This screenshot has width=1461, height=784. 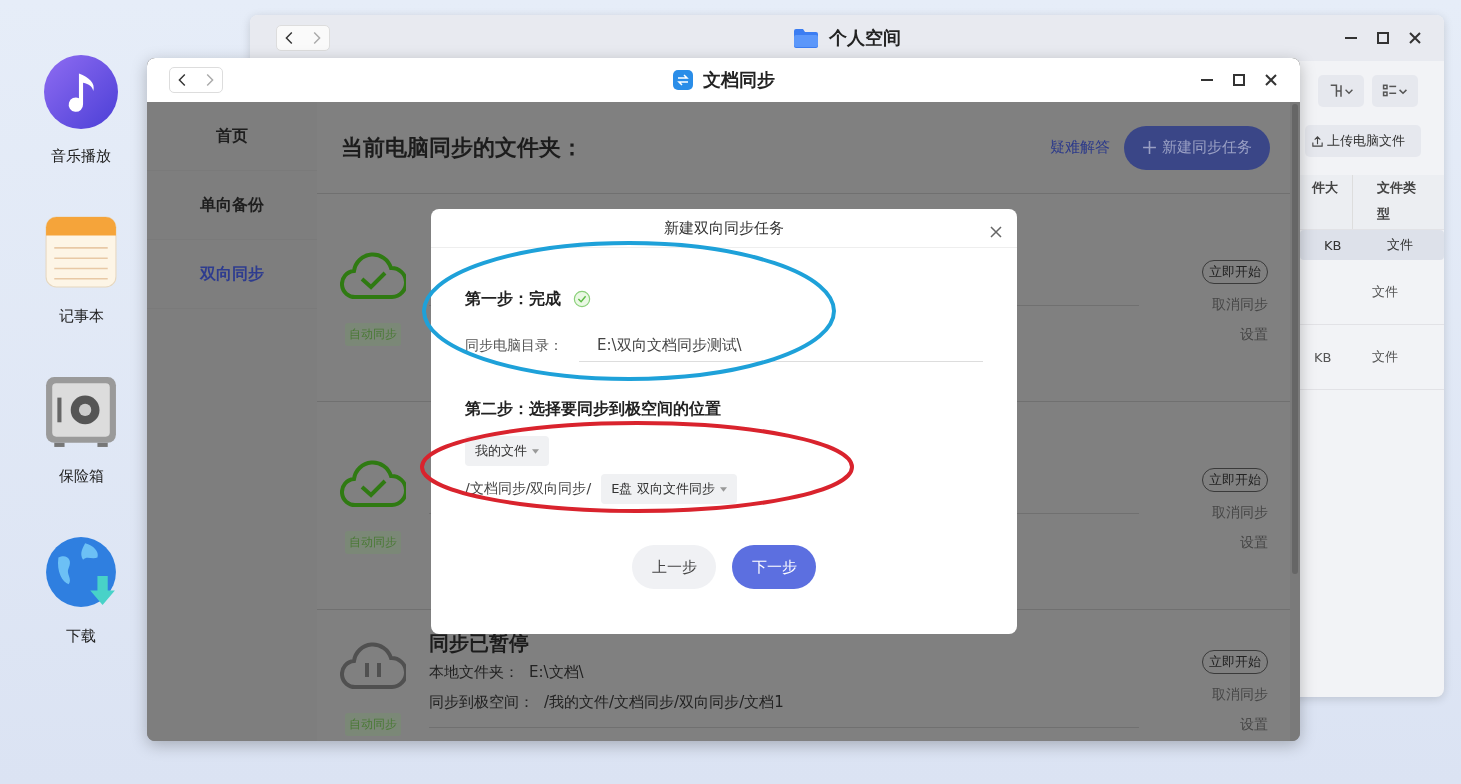 I want to click on view-dropdown, so click(x=1395, y=91).